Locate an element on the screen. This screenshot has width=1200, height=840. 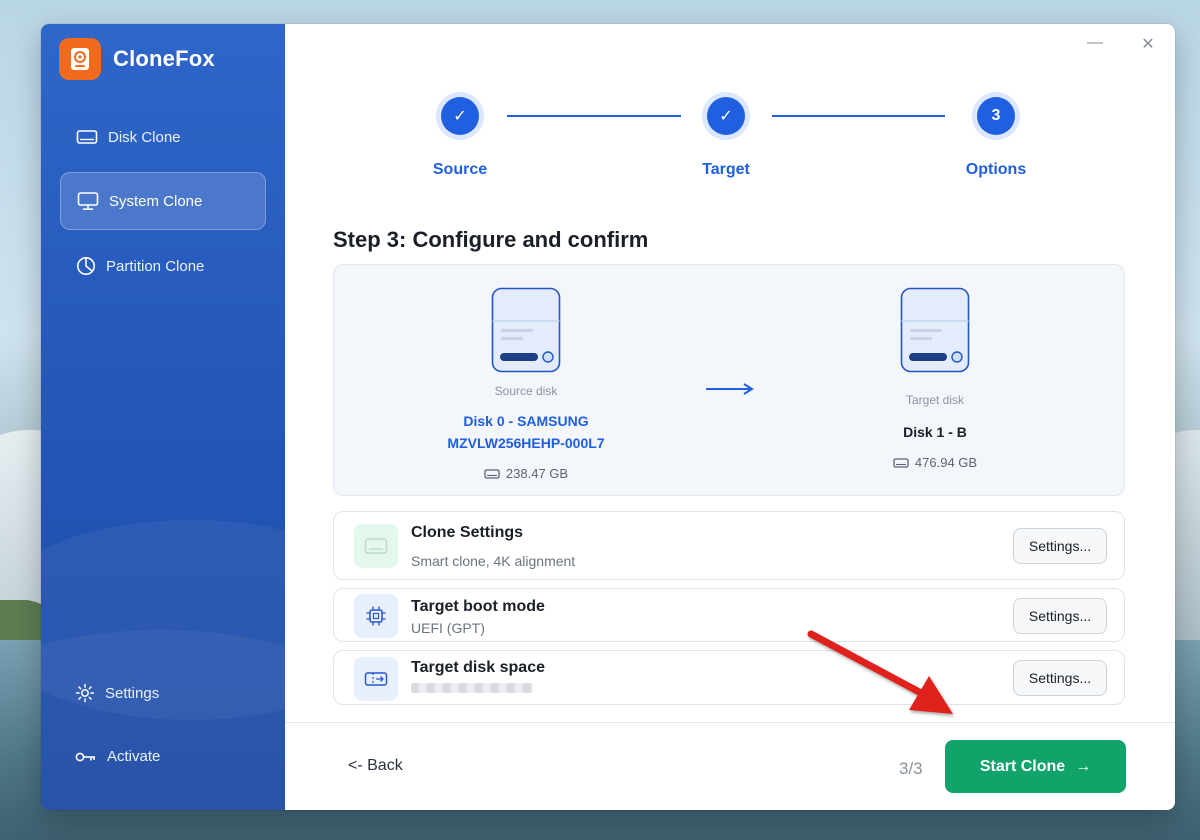
monitor-icon is located at coordinates (88, 201).